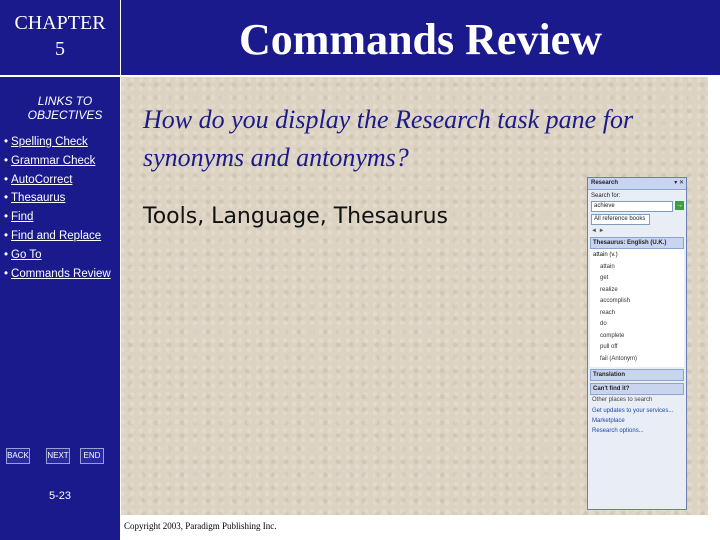 The width and height of the screenshot is (720, 540). What do you see at coordinates (60, 23) in the screenshot?
I see `chapter-word: CHAPTER` at bounding box center [60, 23].